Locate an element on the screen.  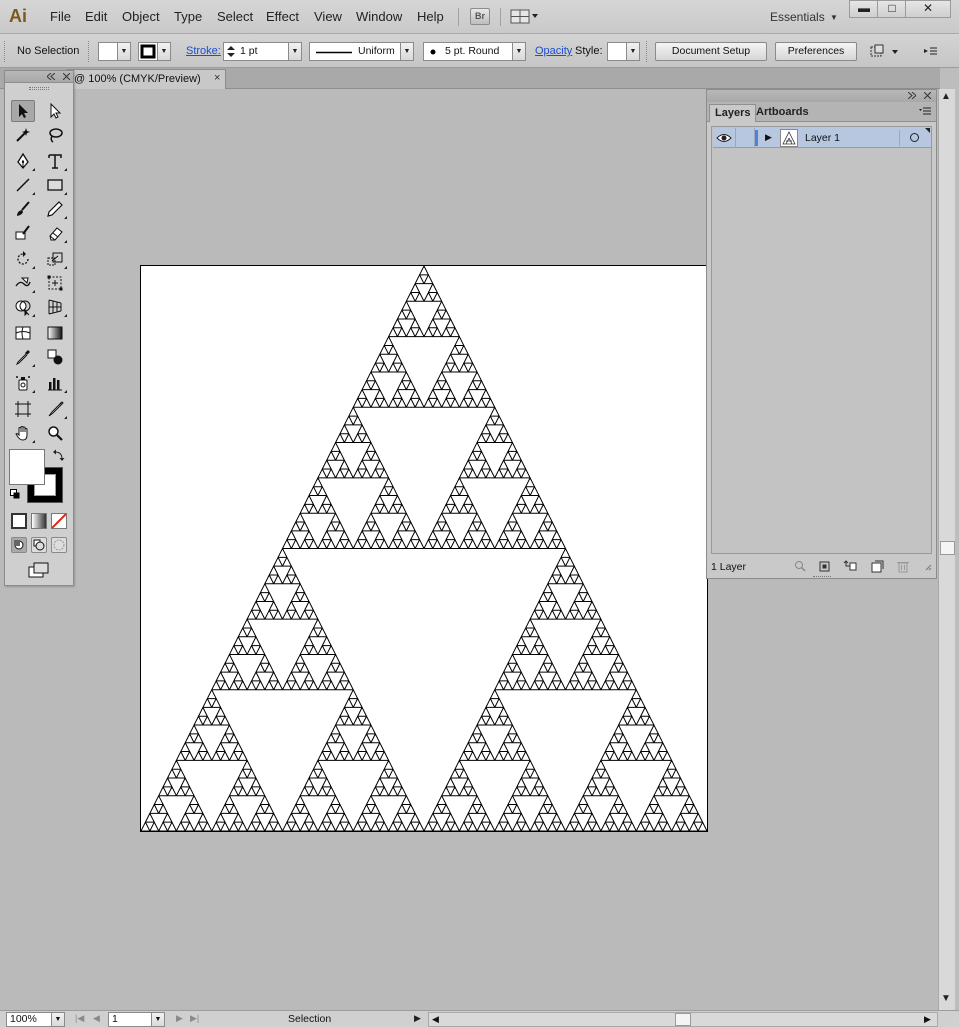
artboard-dropdown: ▼ is located at coordinates (158, 1019).